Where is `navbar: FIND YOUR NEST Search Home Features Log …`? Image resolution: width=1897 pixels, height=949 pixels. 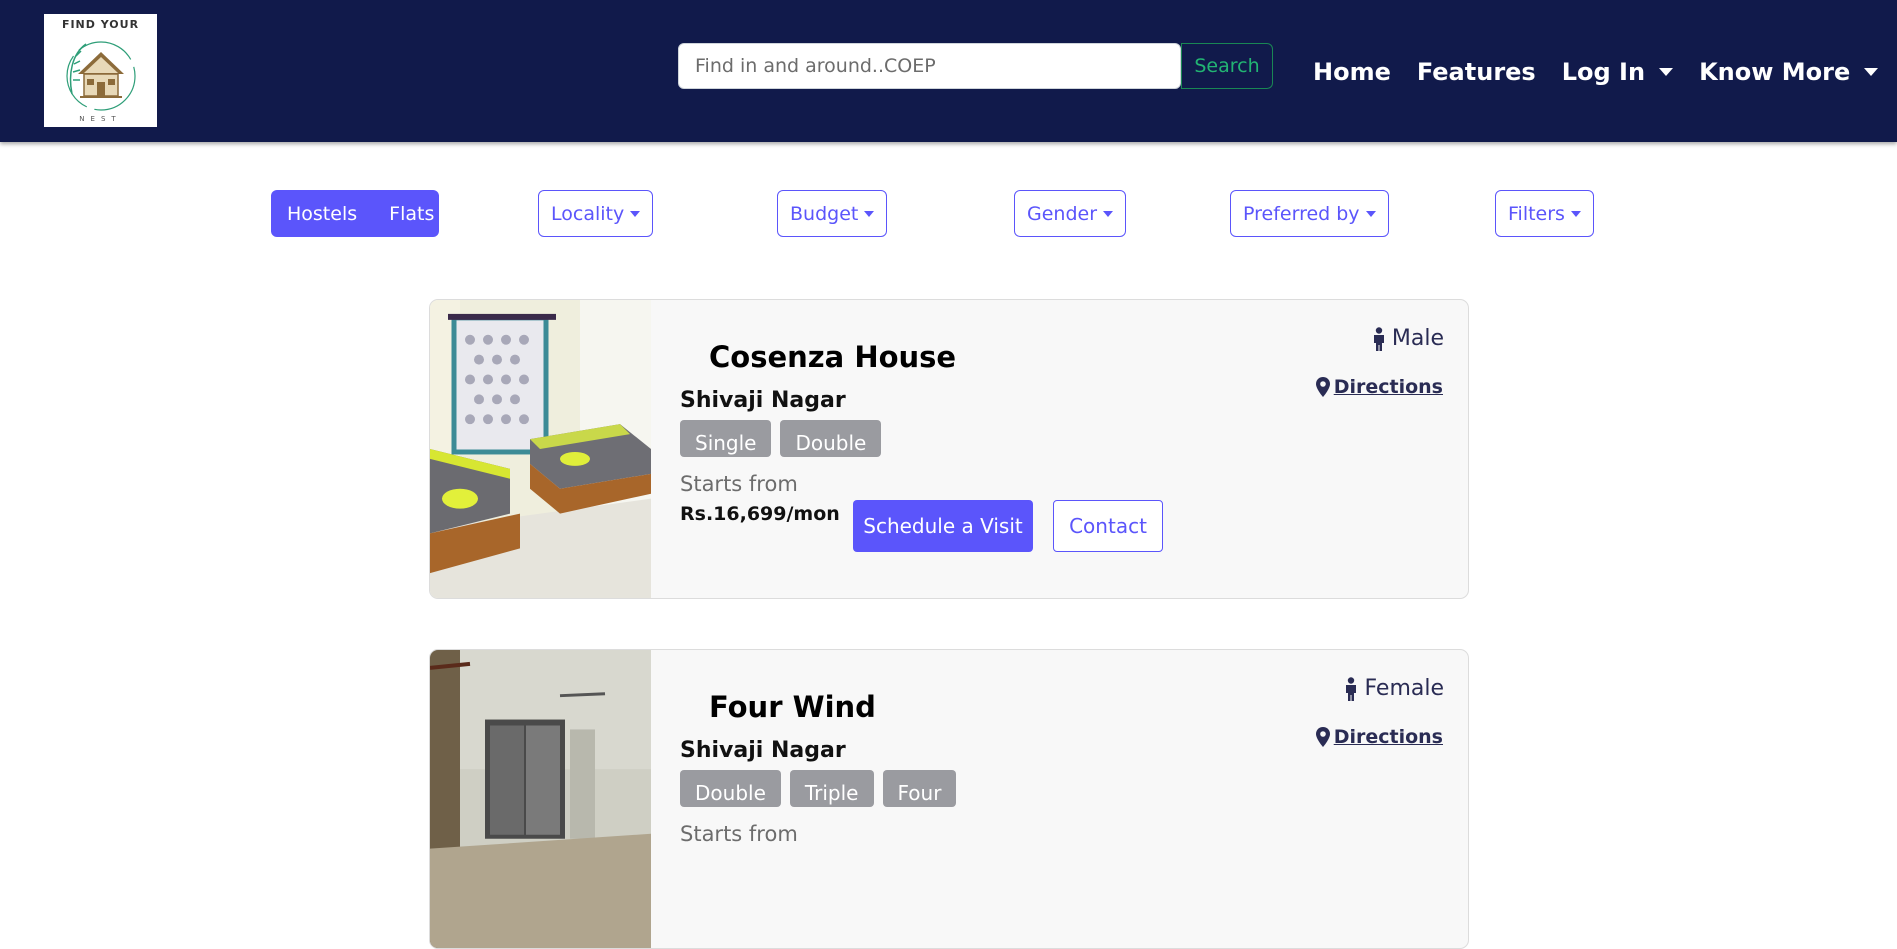
navbar: FIND YOUR NEST Search Home Features Log … is located at coordinates (948, 71).